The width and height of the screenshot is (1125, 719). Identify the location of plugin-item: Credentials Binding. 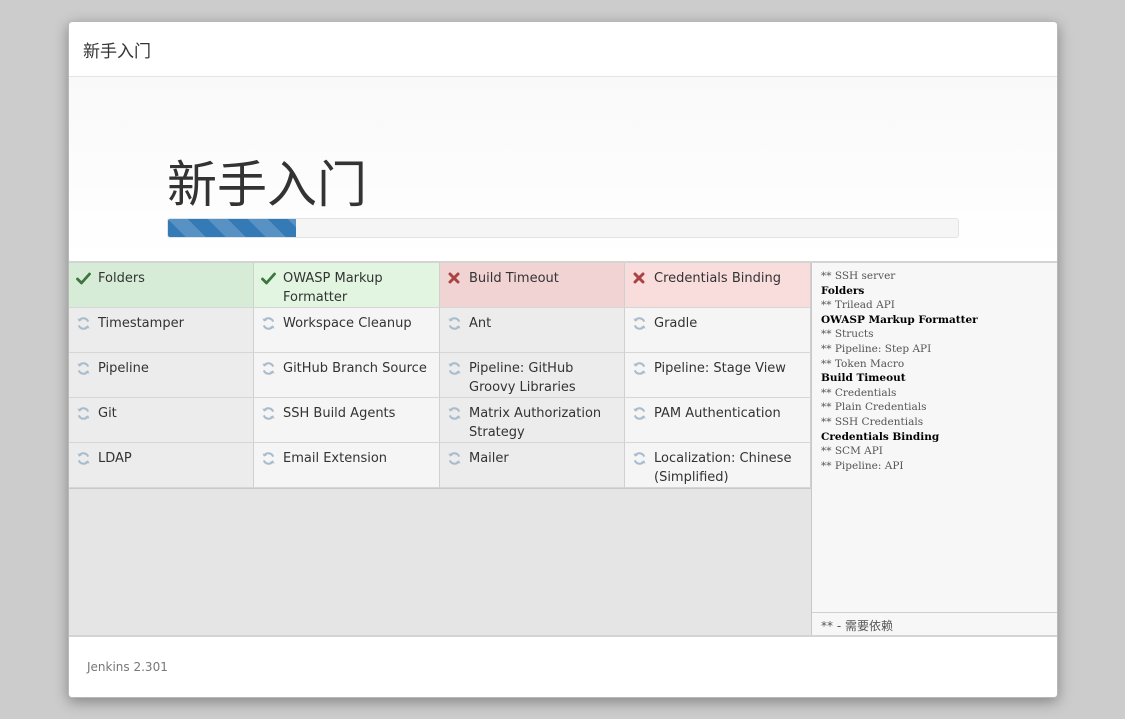
(718, 285).